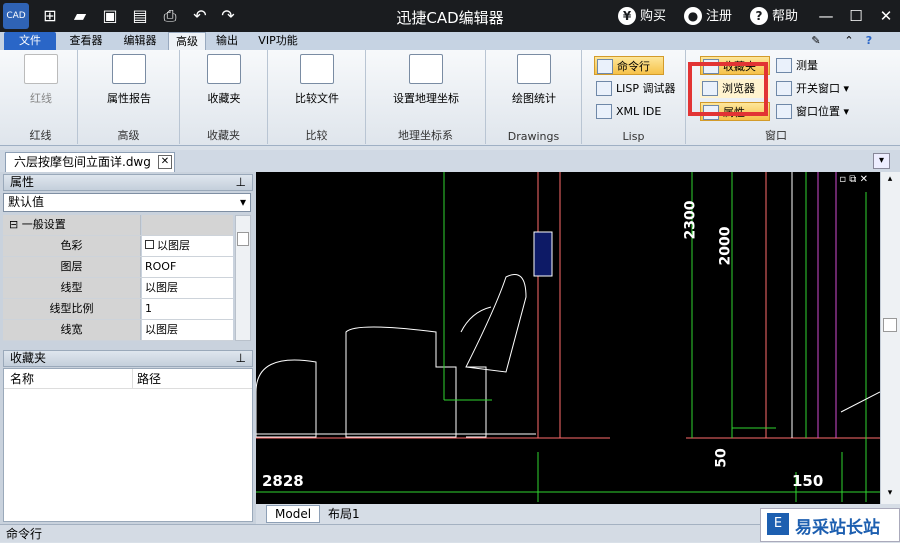  Describe the element at coordinates (425, 135) in the screenshot. I see `group-geo-label: 地理坐标系` at that location.